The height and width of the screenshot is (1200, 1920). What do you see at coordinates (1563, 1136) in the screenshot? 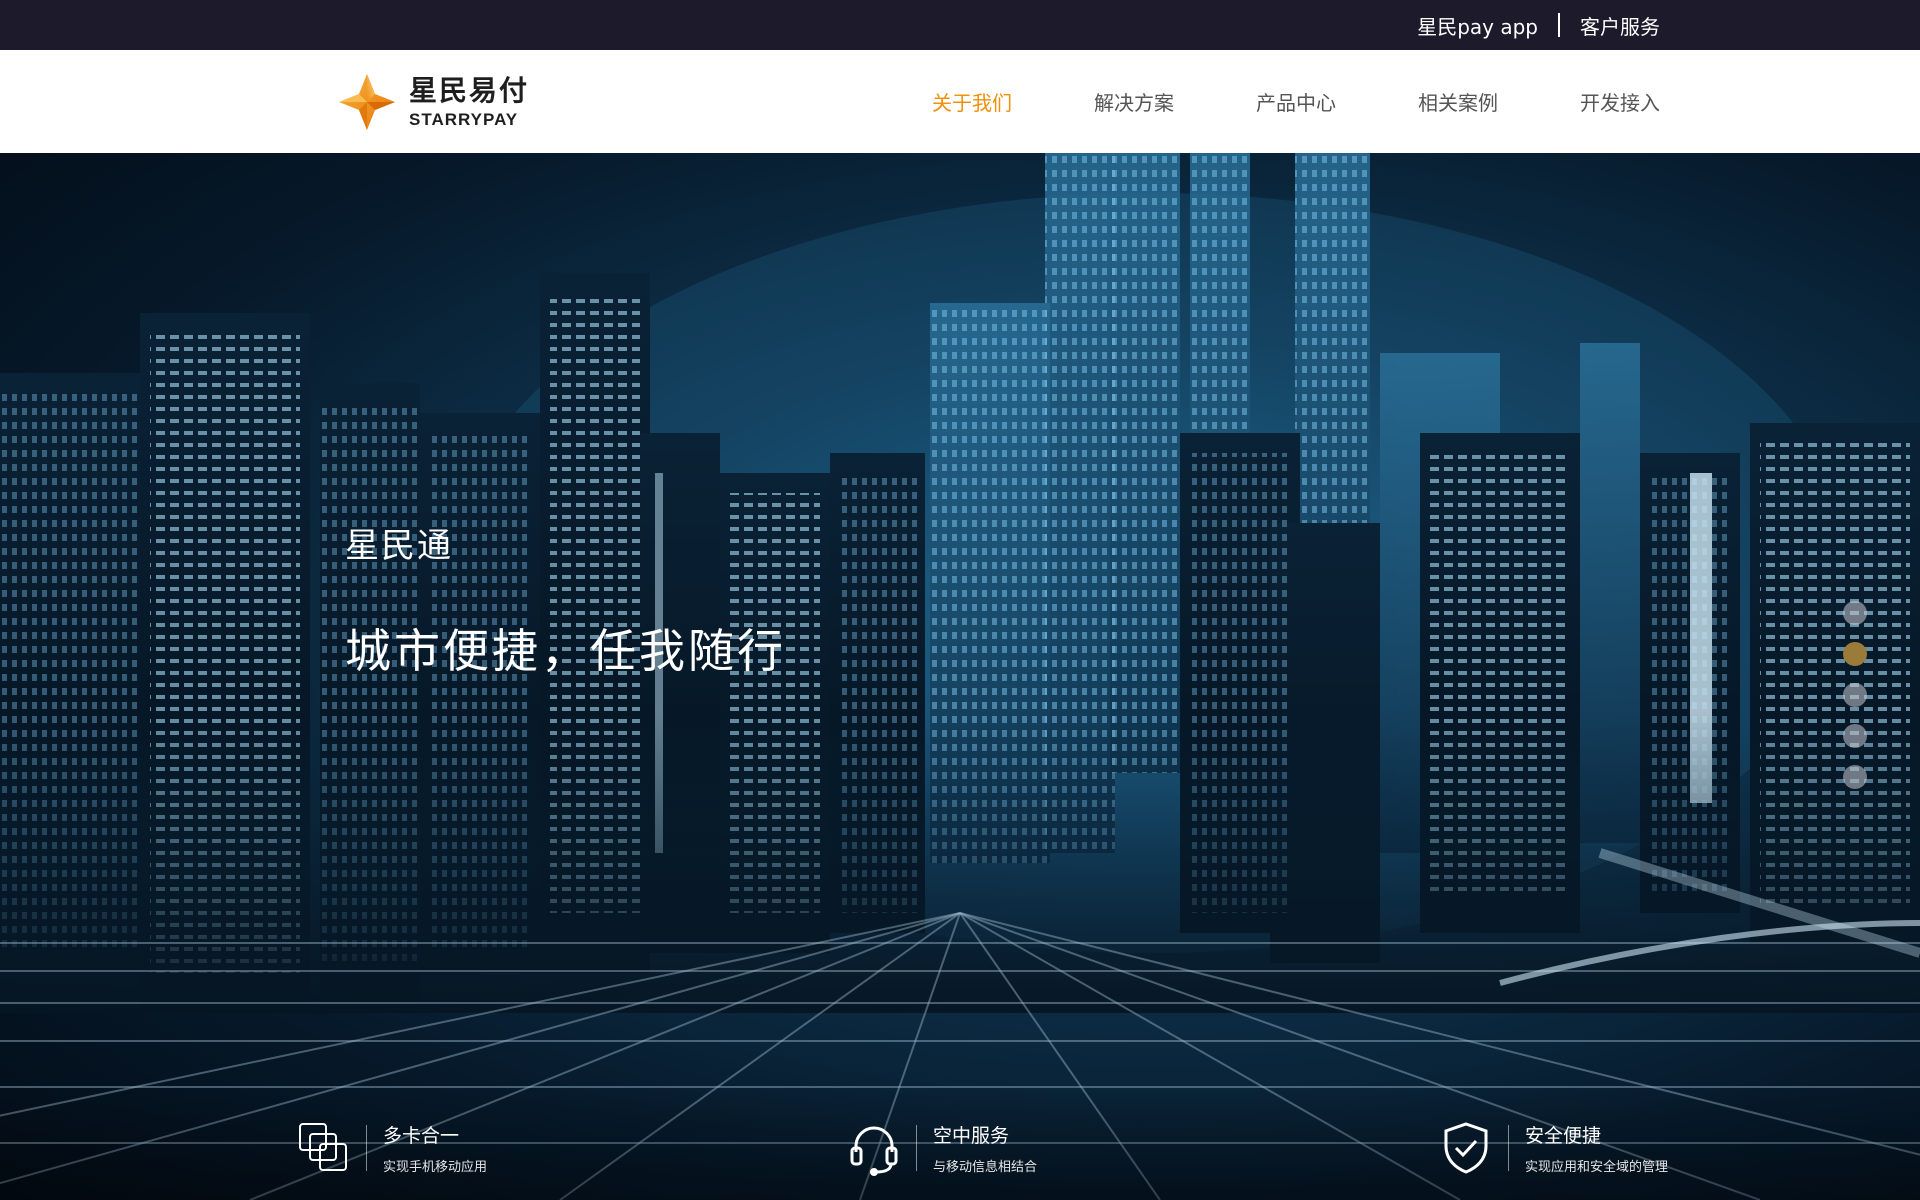
I see `feature-title: 安全便捷` at bounding box center [1563, 1136].